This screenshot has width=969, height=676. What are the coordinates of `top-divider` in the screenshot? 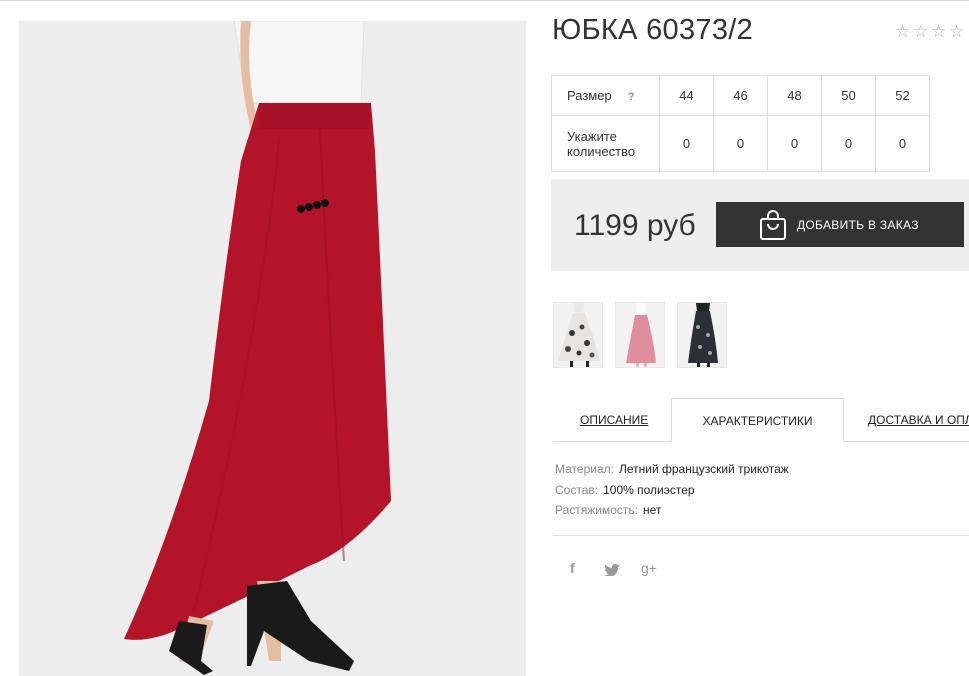 It's located at (484, 0).